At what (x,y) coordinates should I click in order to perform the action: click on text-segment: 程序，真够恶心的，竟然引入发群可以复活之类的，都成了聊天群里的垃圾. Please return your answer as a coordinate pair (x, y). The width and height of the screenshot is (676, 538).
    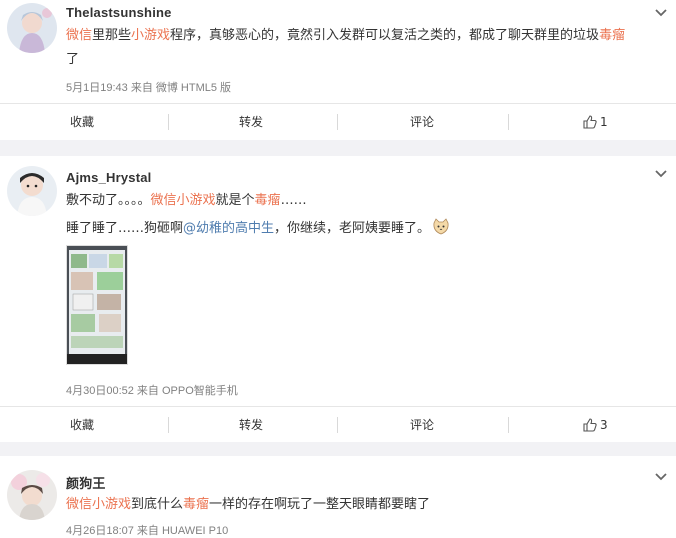
    Looking at the image, I should click on (385, 35).